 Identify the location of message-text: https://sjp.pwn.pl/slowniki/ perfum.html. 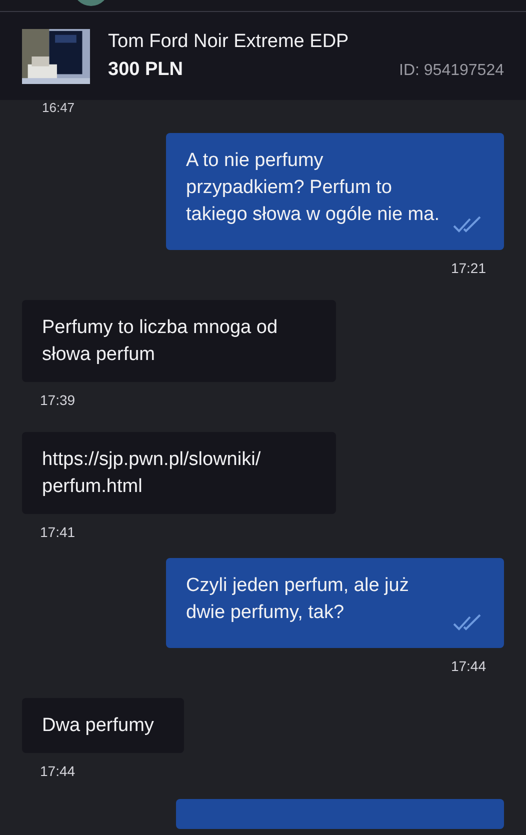
(152, 473).